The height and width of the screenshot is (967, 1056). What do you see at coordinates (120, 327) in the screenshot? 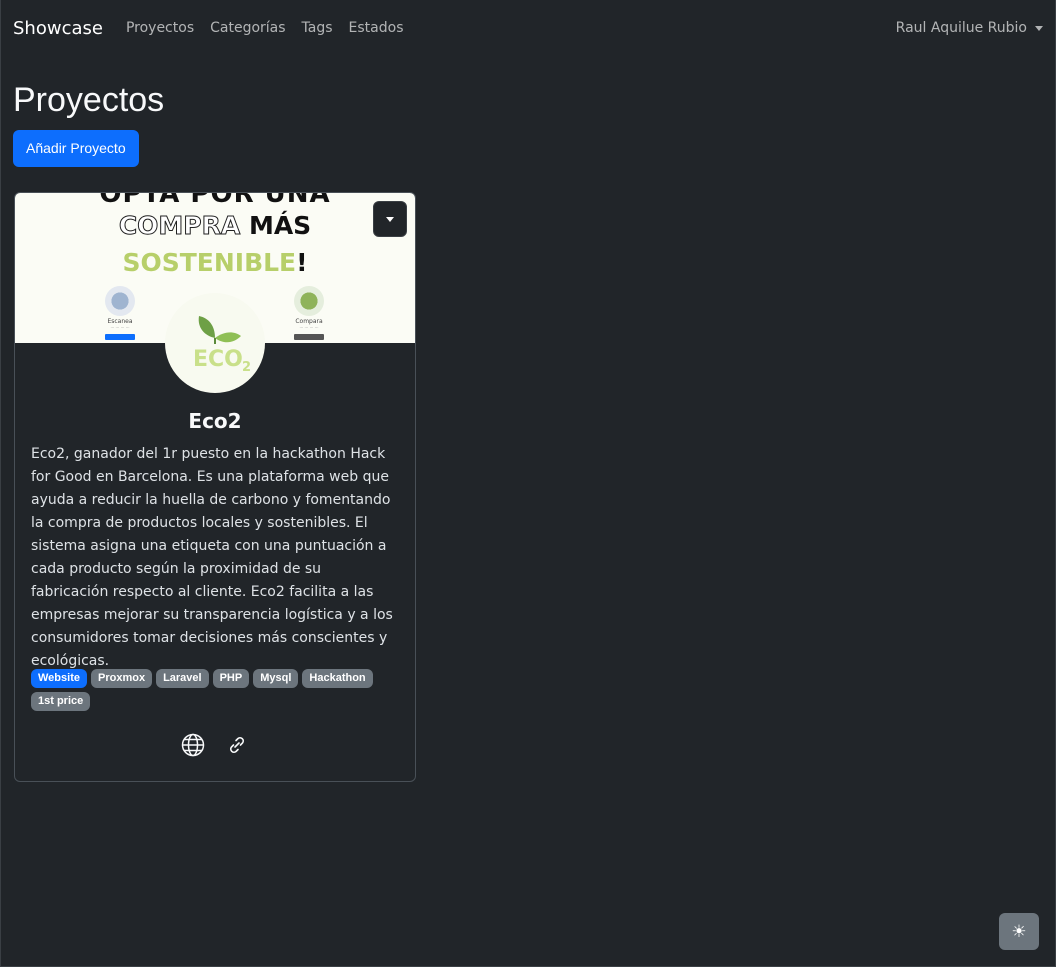
I see `banner-feature-scan-text: ··· ··· ··· ···` at bounding box center [120, 327].